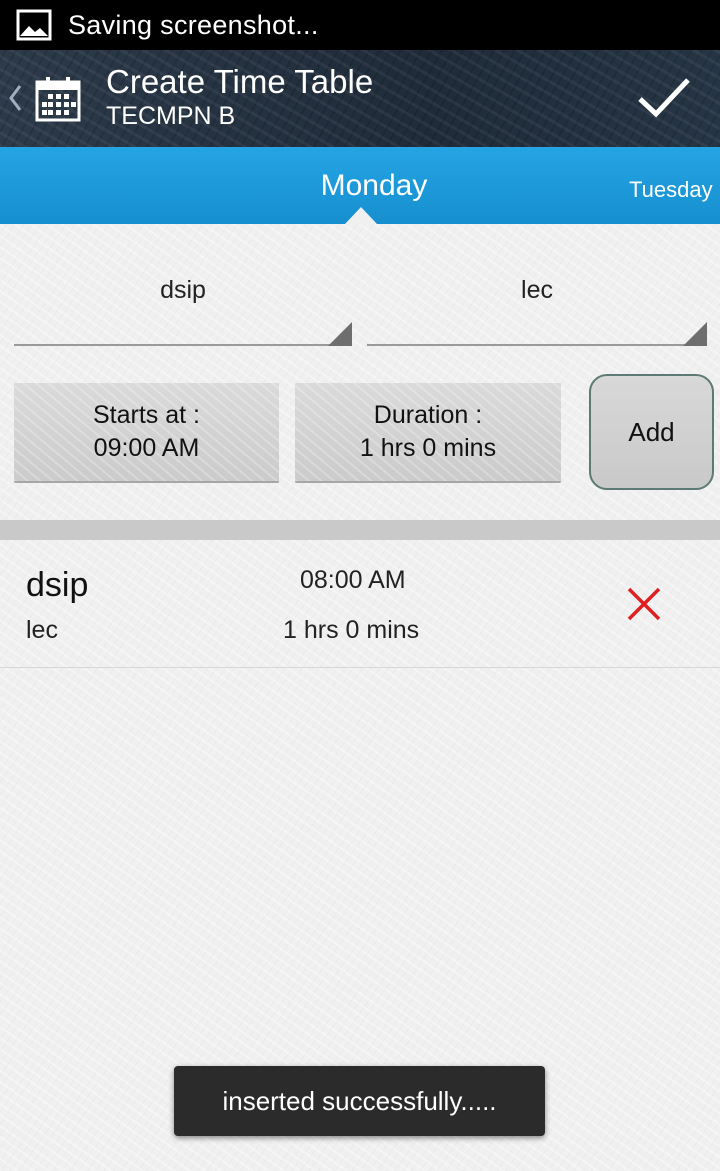 The height and width of the screenshot is (1171, 720). Describe the element at coordinates (428, 415) in the screenshot. I see `duration-label: Duration :` at that location.